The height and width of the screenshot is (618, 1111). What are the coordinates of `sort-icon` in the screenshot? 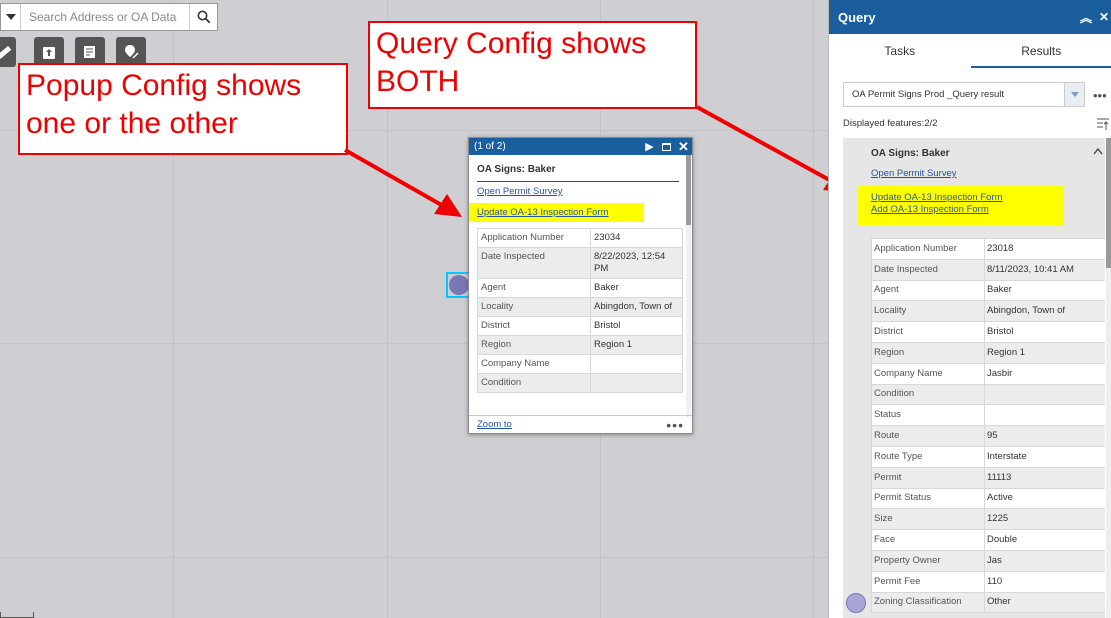 It's located at (1103, 124).